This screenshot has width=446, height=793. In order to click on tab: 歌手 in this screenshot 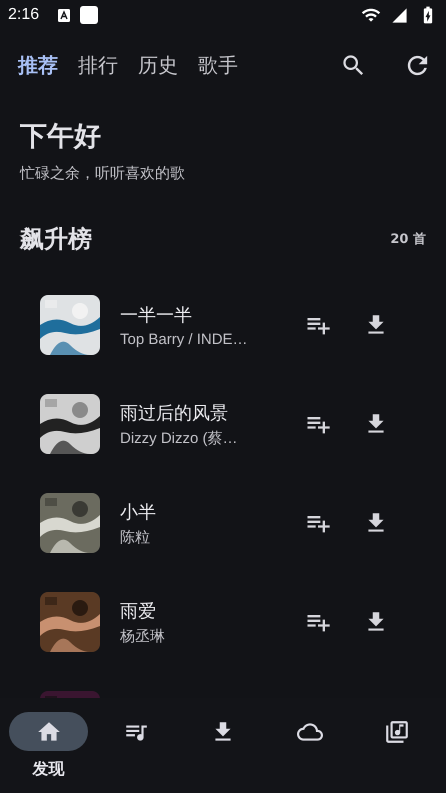, I will do `click(218, 65)`.